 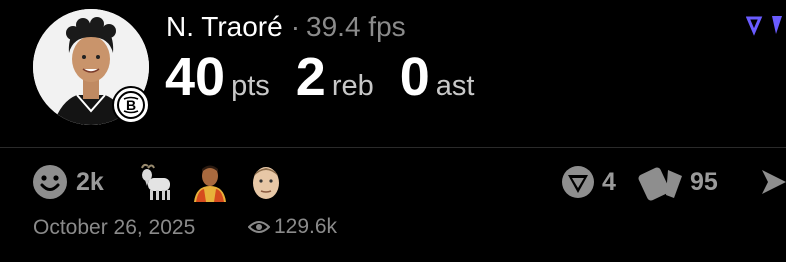 I want to click on app-logo-icon, so click(x=765, y=28).